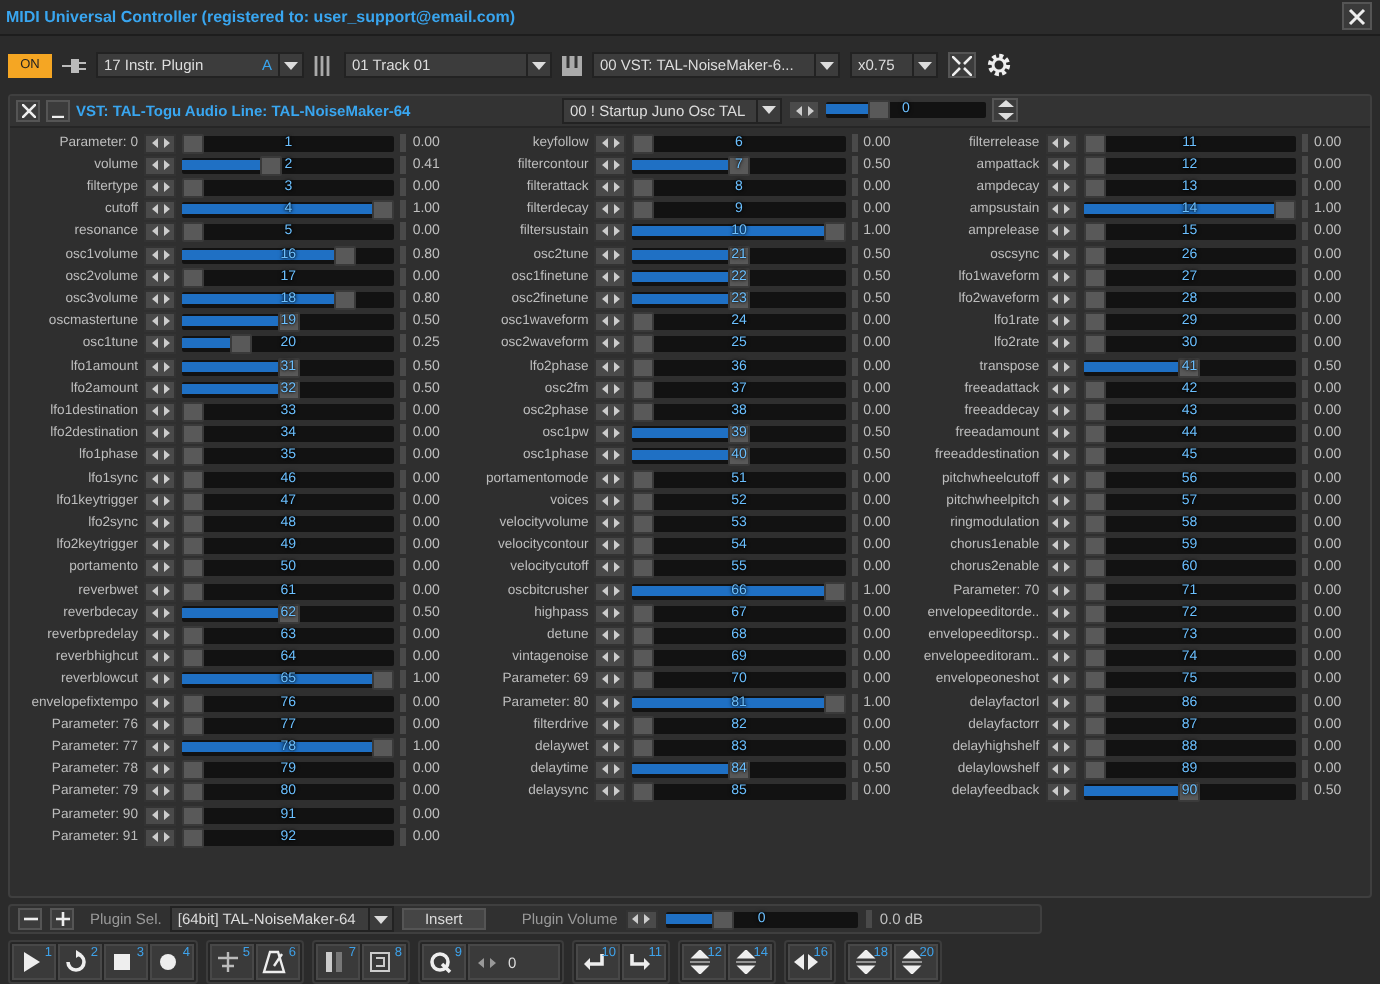 The height and width of the screenshot is (984, 1380). Describe the element at coordinates (962, 65) in the screenshot. I see `shrink-button` at that location.